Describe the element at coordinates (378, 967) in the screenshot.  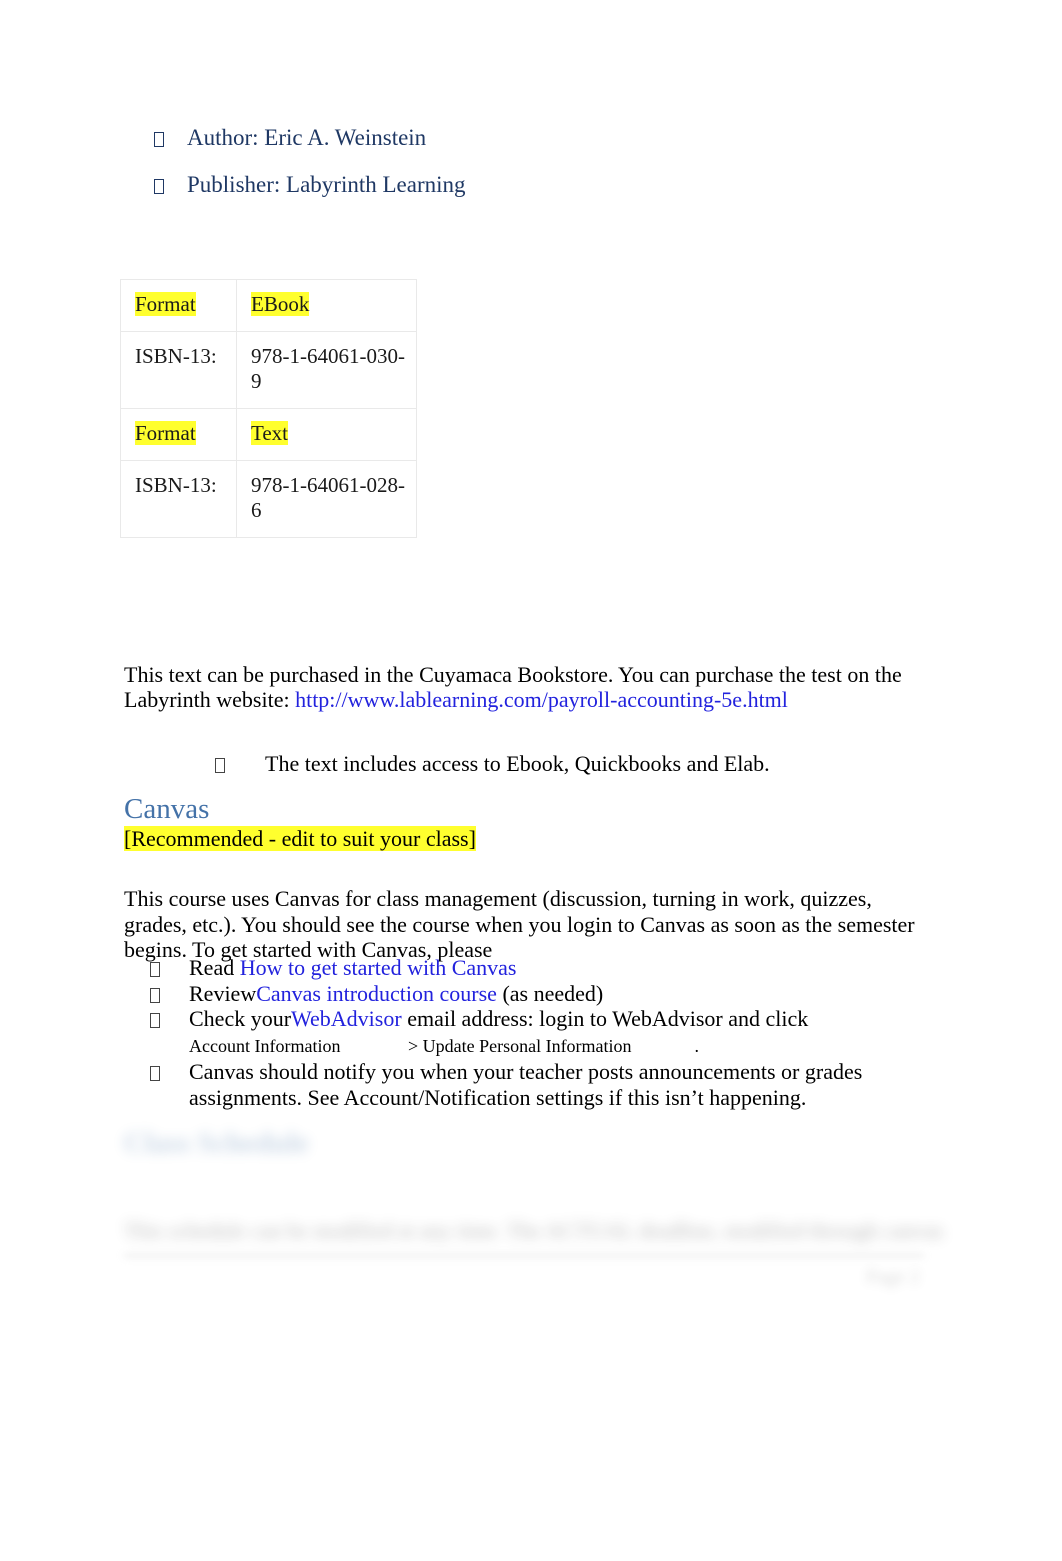
I see `how-to-get-started-with-canvas-link: How to get started with Canvas` at that location.